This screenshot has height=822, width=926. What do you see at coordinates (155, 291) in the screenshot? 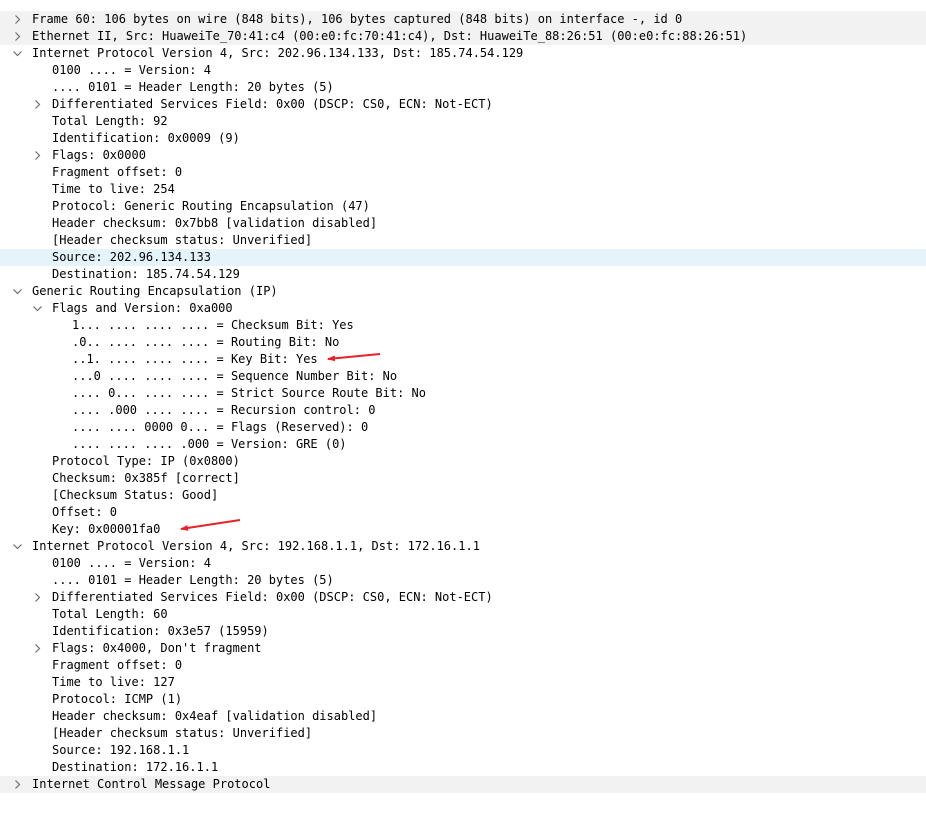
I see `tree-row-label: Generic Routing Encapsulation (IP)` at bounding box center [155, 291].